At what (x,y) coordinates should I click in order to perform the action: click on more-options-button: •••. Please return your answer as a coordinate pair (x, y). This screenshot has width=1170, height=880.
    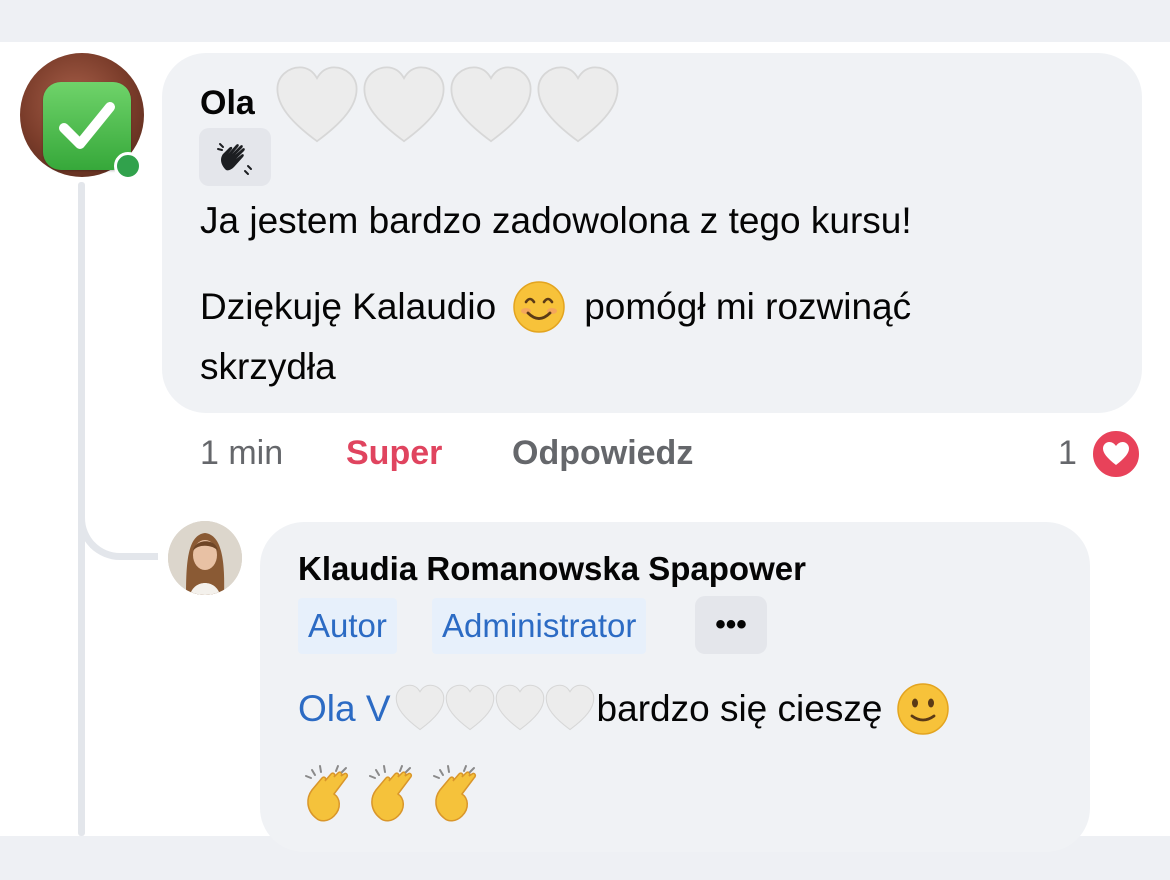
    Looking at the image, I should click on (731, 625).